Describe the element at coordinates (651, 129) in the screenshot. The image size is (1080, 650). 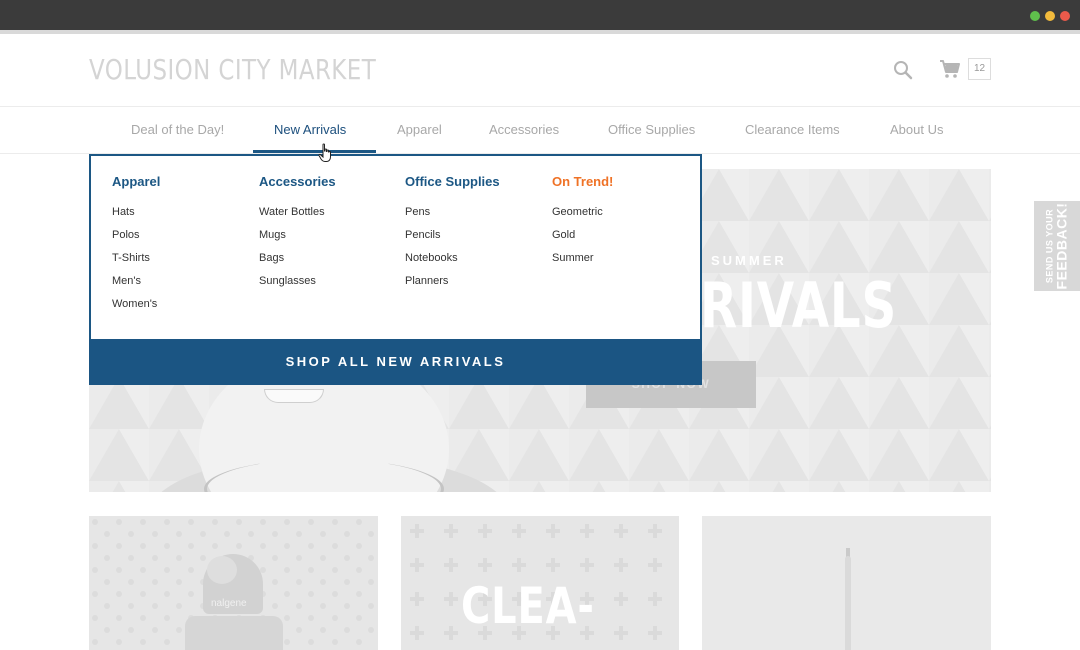
I see `nav-item-office-supplies: Office Supplies` at that location.